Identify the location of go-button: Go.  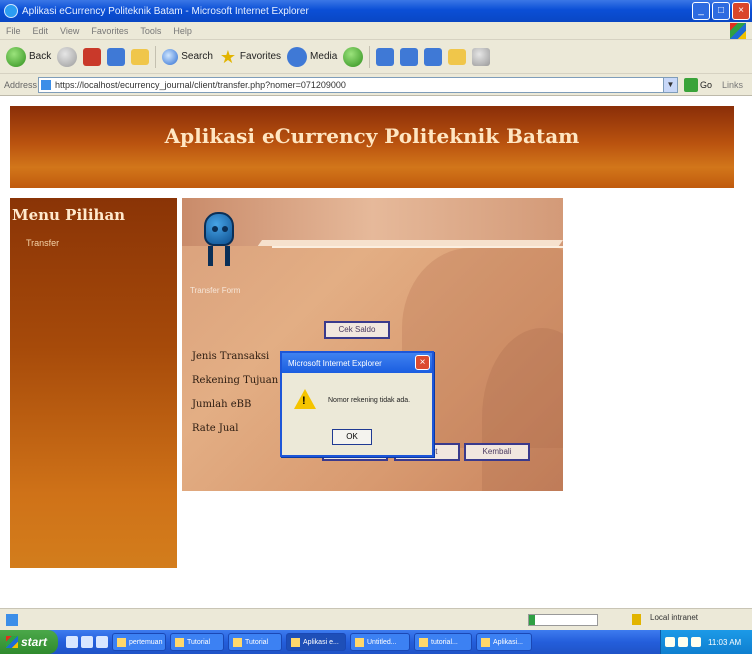
(698, 84).